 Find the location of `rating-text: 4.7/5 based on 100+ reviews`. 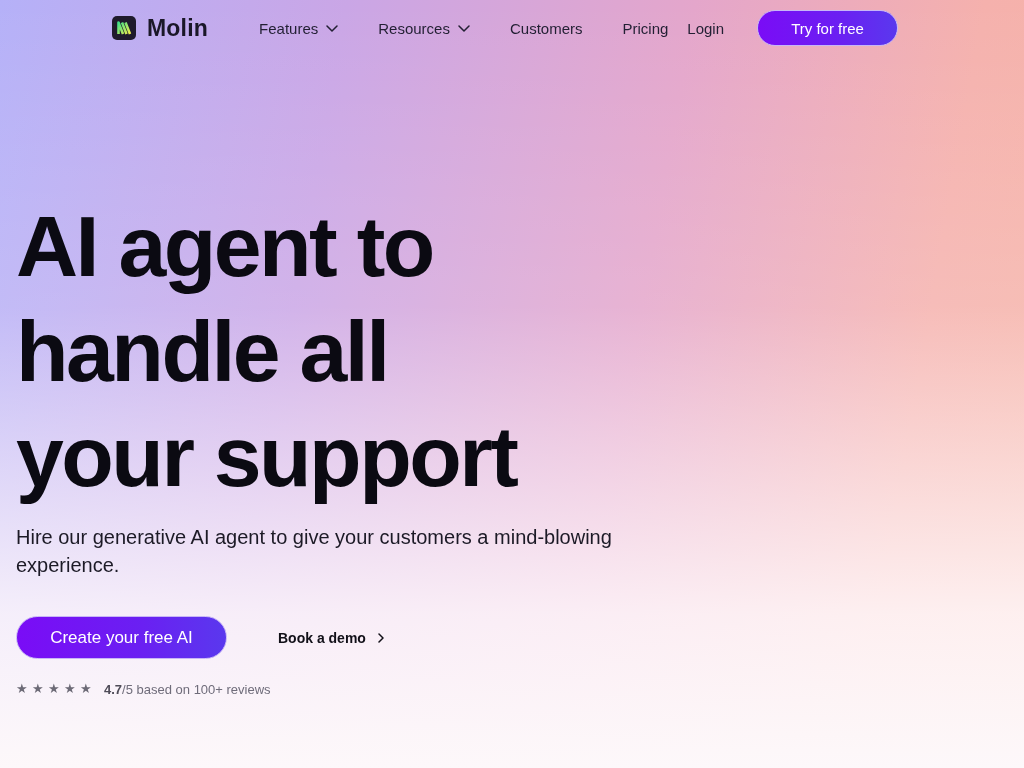

rating-text: 4.7/5 based on 100+ reviews is located at coordinates (187, 689).